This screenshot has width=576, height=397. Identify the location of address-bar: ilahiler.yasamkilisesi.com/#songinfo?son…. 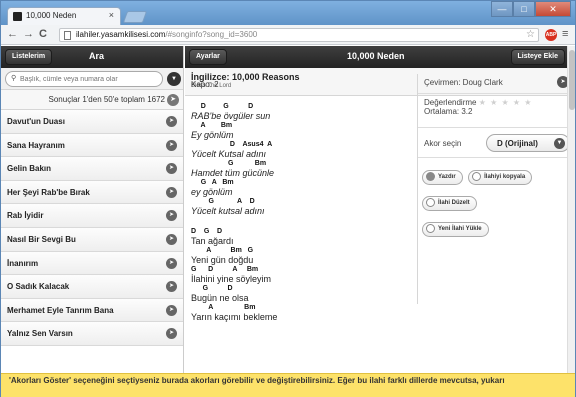
(299, 35).